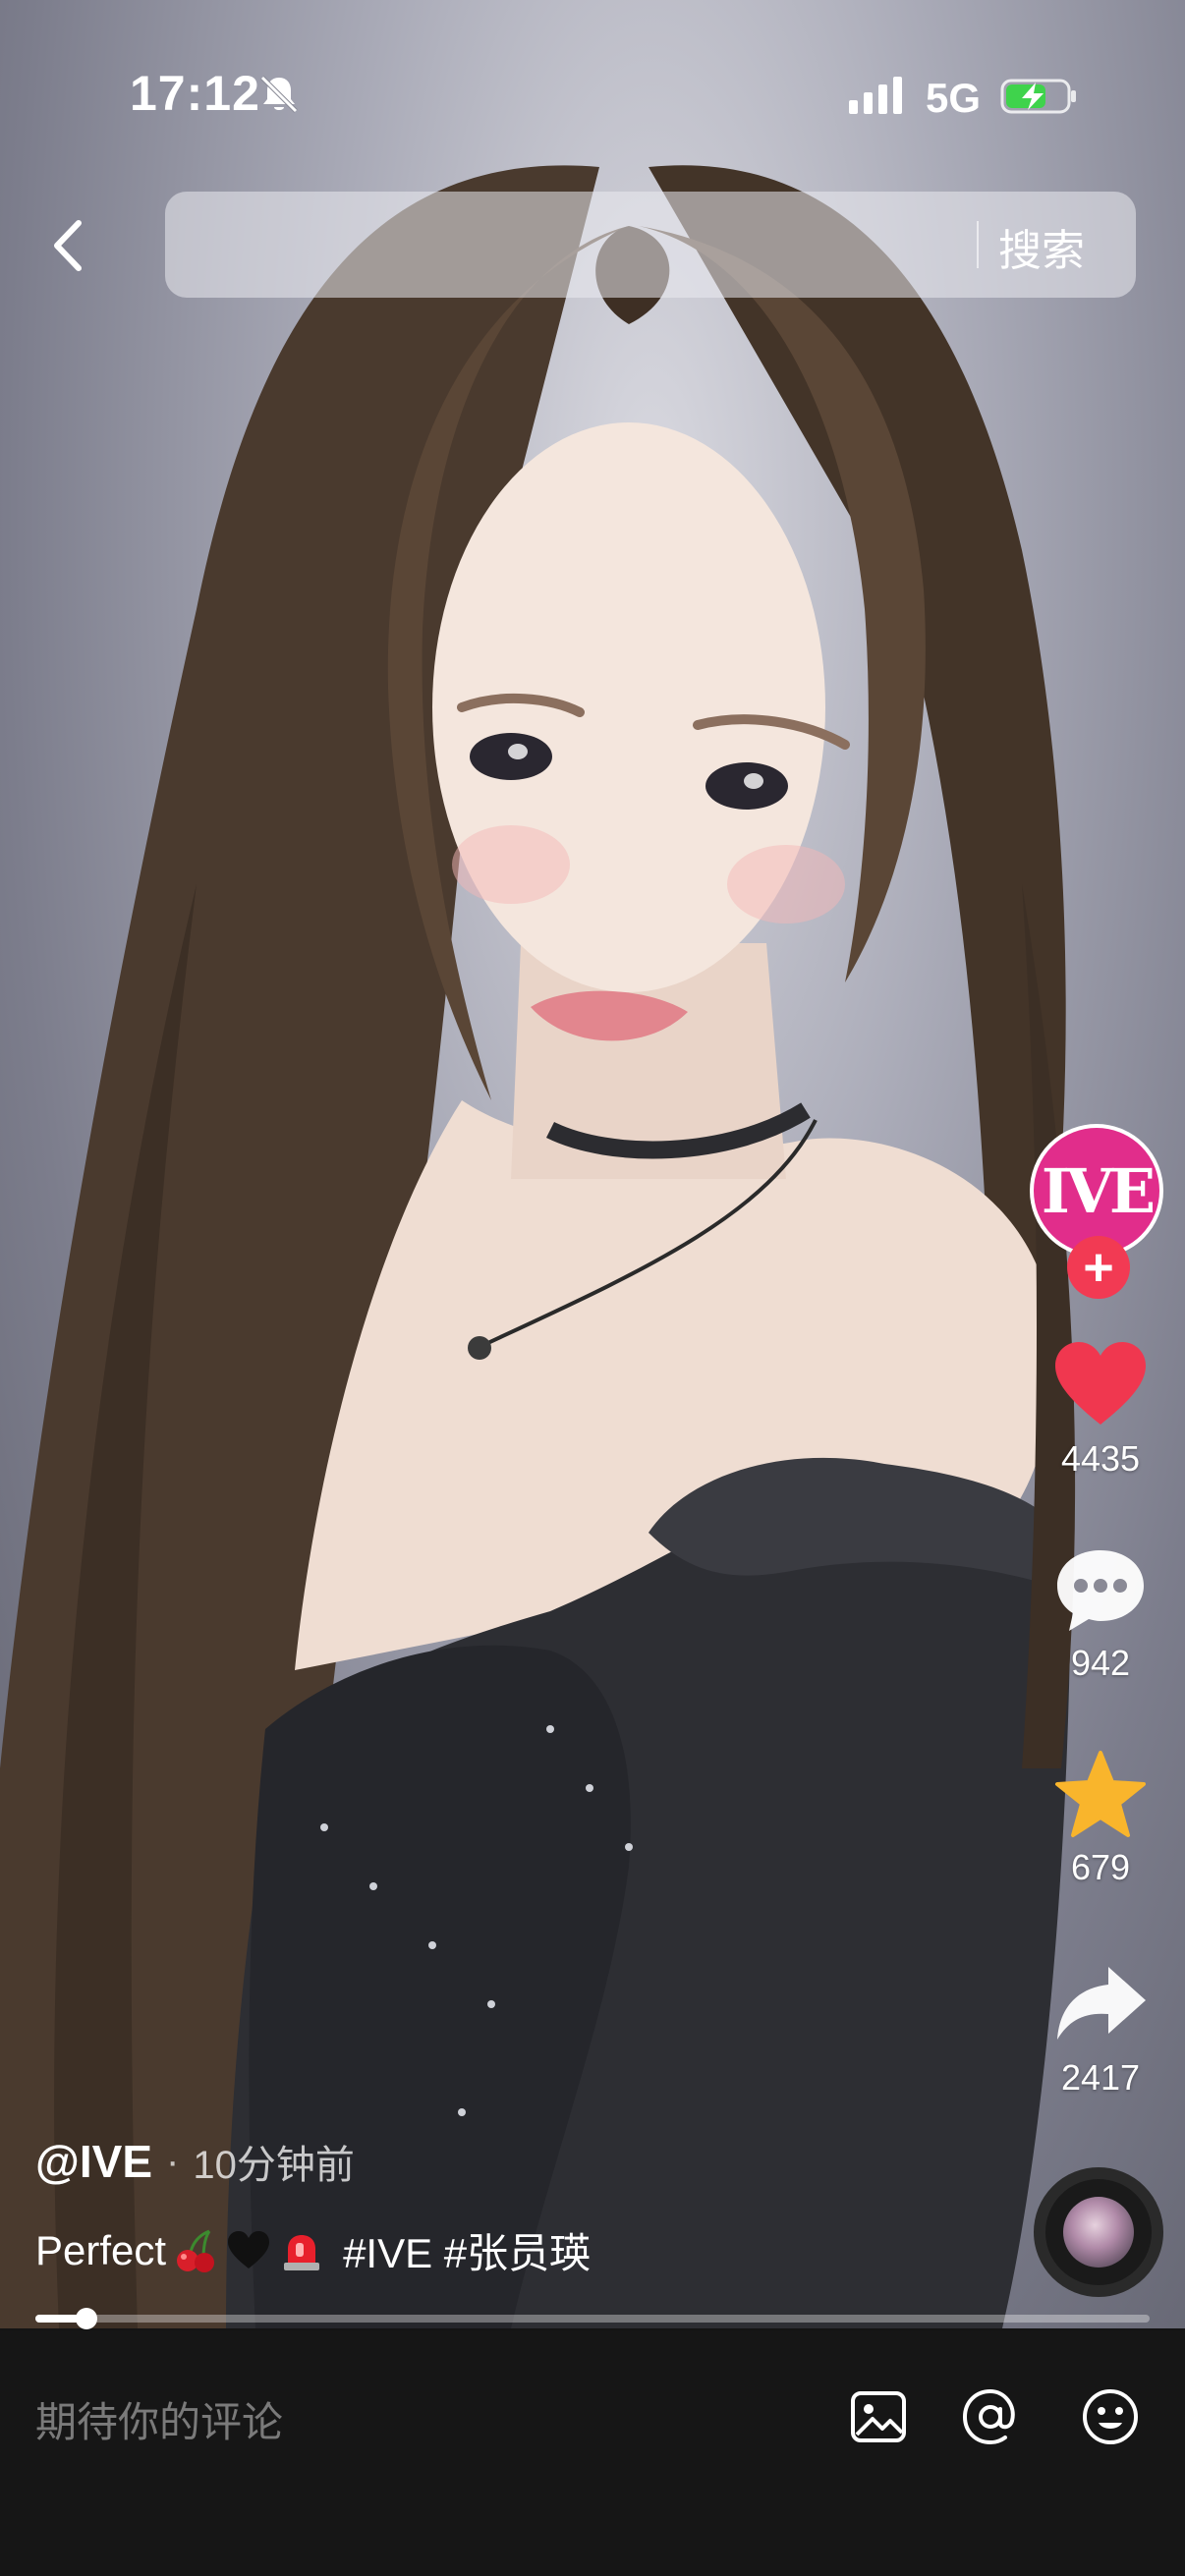 This screenshot has width=1185, height=2576. I want to click on heart-icon, so click(1100, 1383).